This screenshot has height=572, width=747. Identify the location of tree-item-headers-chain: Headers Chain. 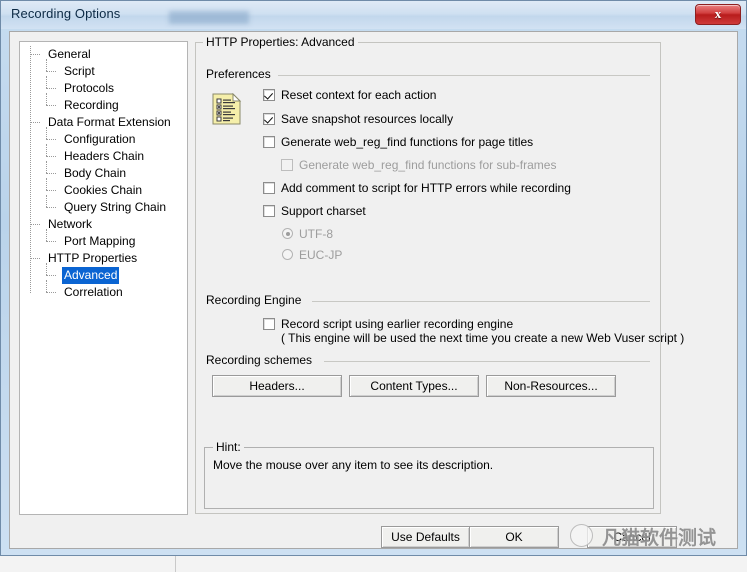
(83, 156).